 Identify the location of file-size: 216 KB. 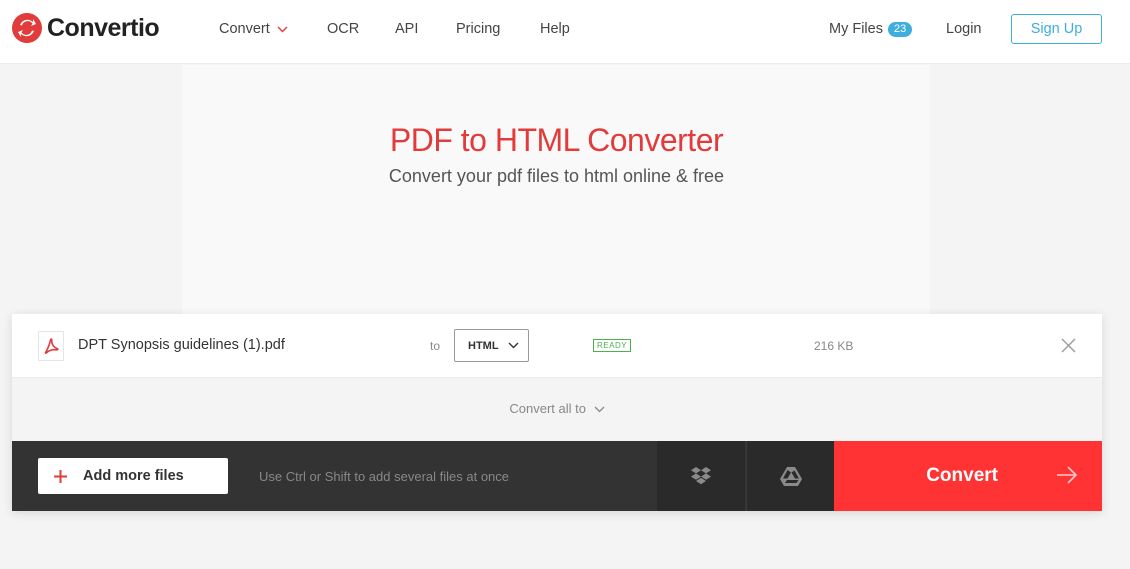
(834, 346).